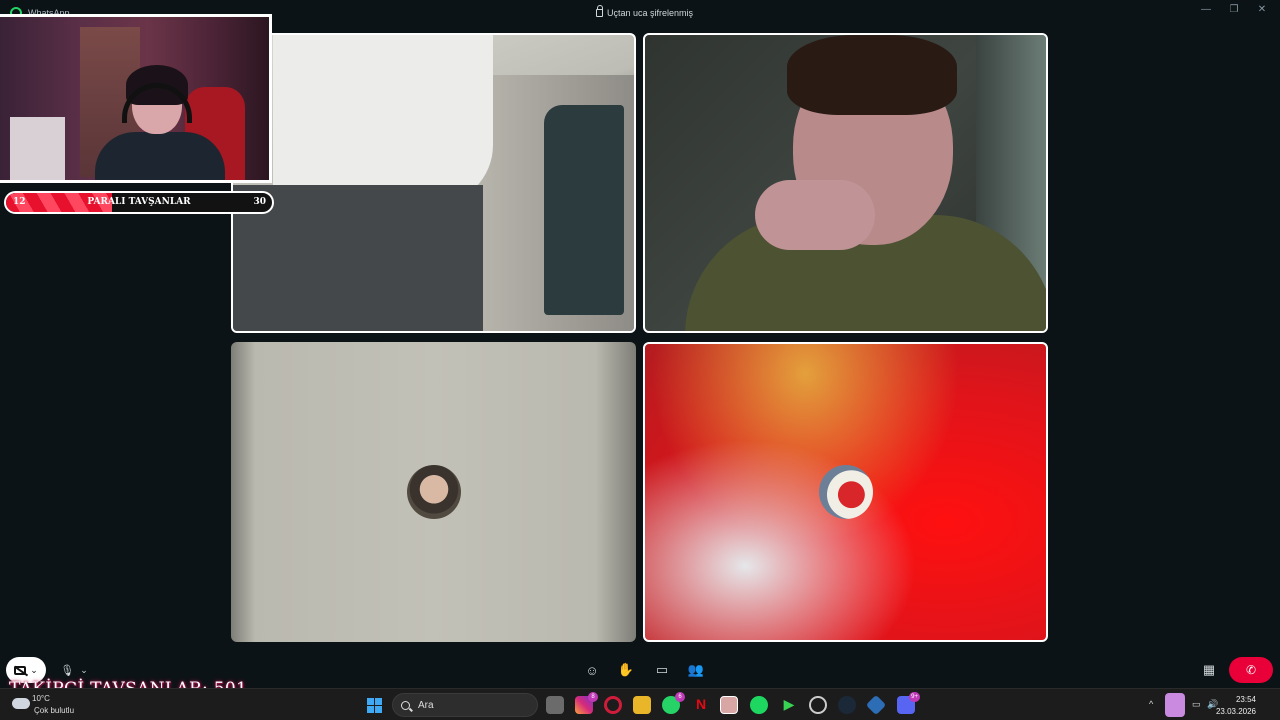 Image resolution: width=1280 pixels, height=720 pixels. What do you see at coordinates (613, 705) in the screenshot?
I see `opera-icon` at bounding box center [613, 705].